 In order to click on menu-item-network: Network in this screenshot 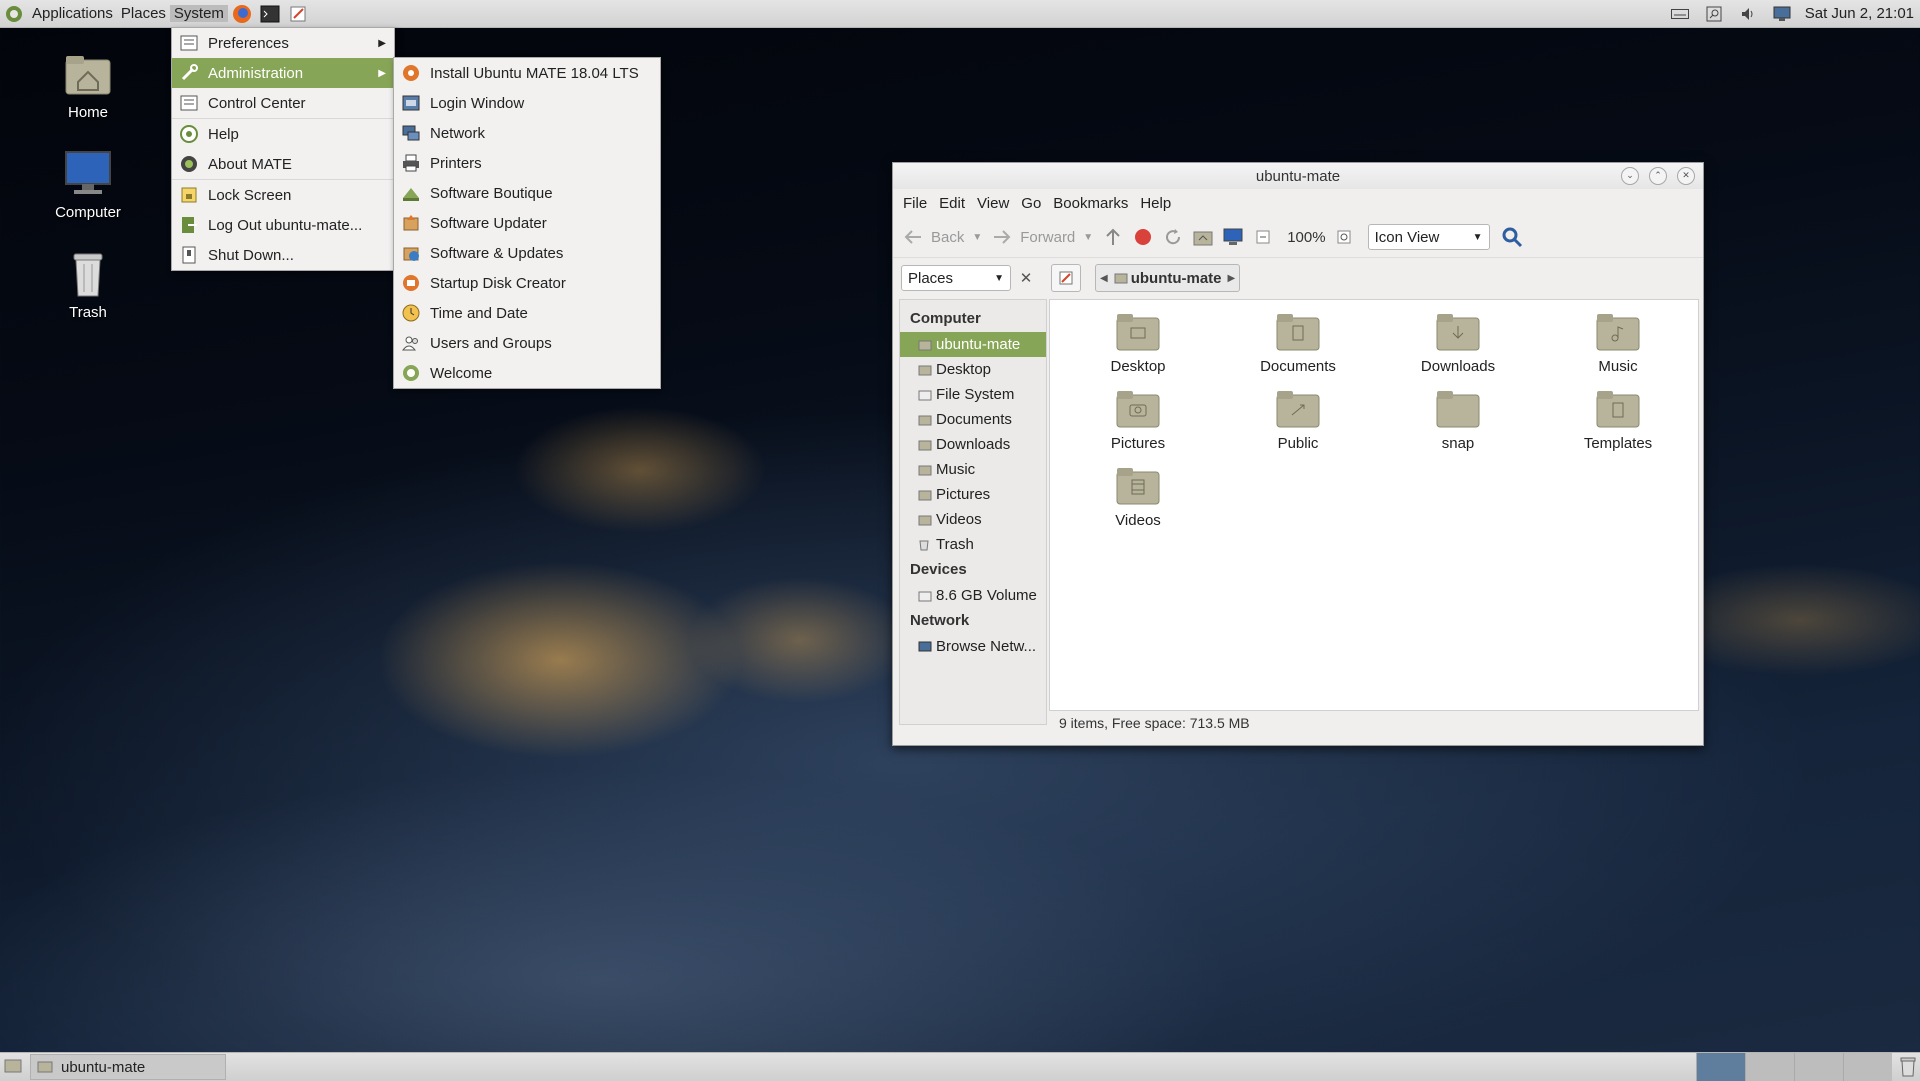, I will do `click(527, 133)`.